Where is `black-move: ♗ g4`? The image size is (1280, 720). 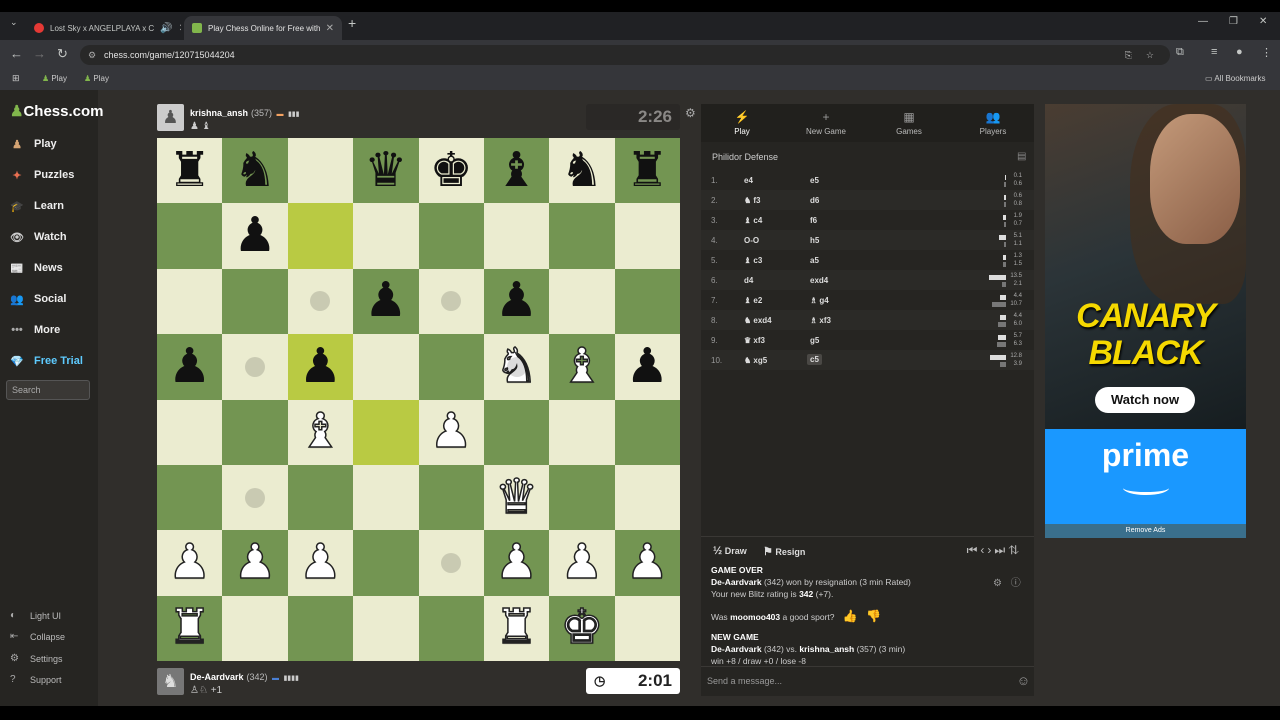 black-move: ♗ g4 is located at coordinates (819, 300).